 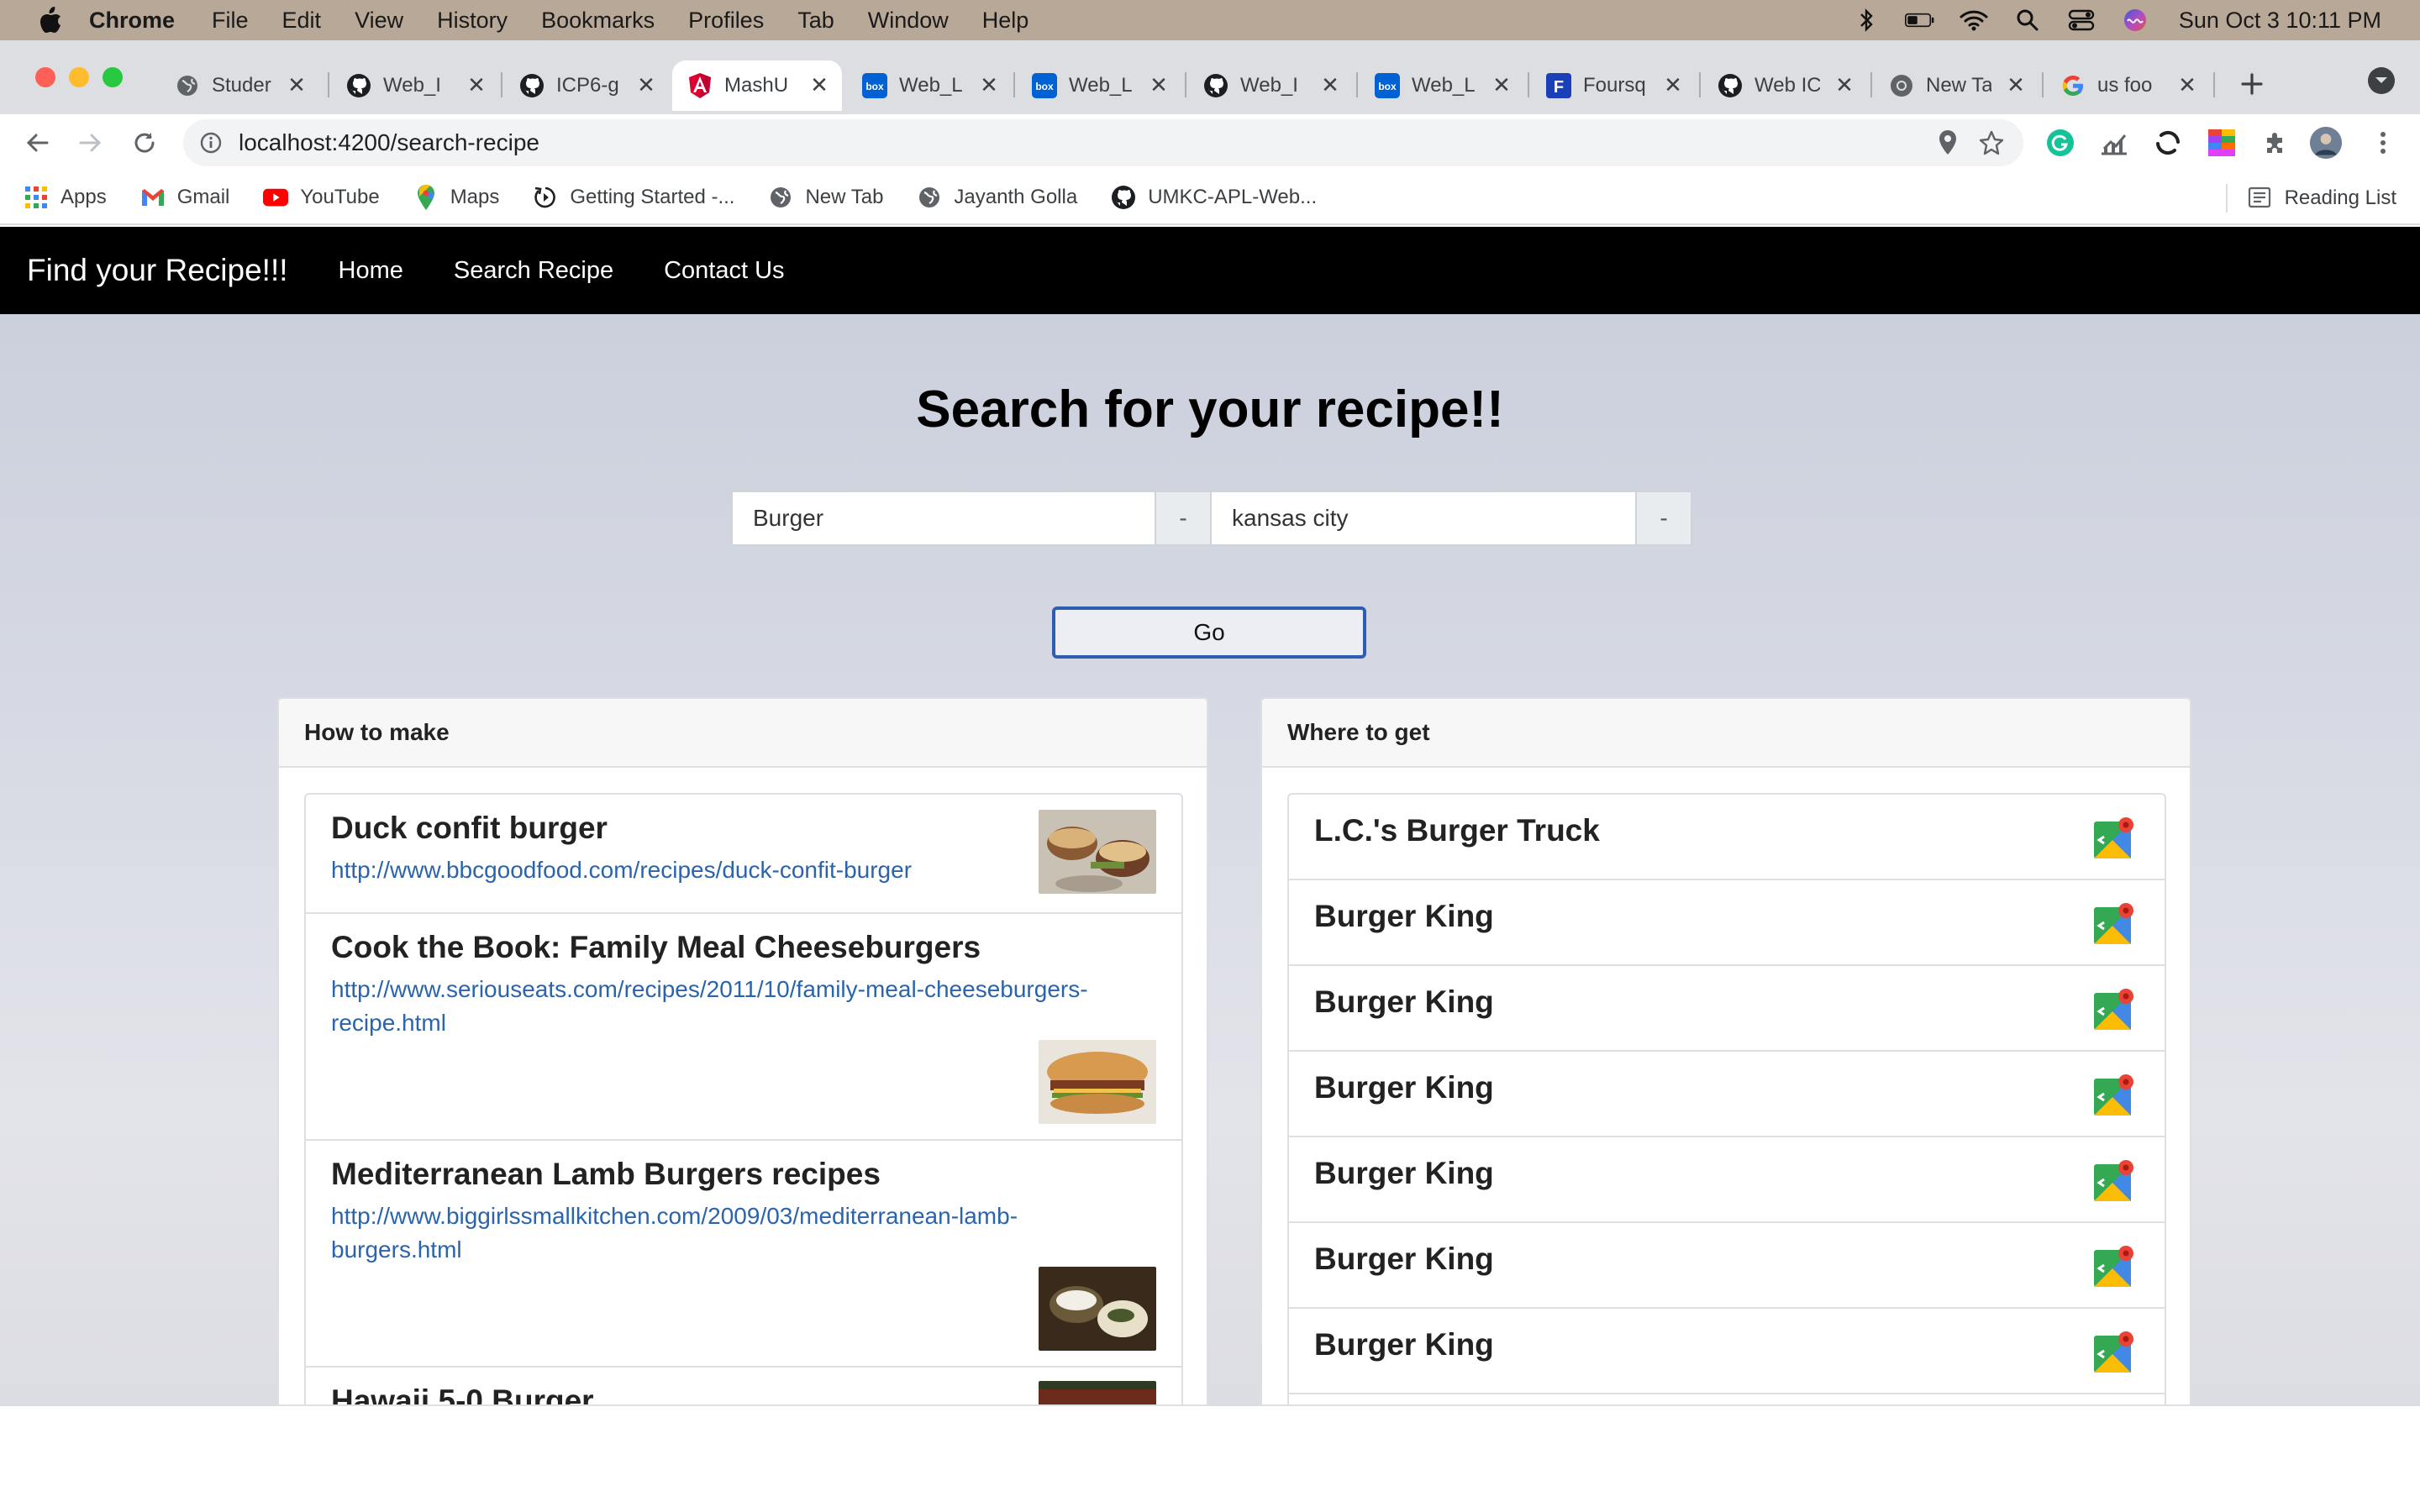 What do you see at coordinates (1974, 20) in the screenshot?
I see `wifi-icon` at bounding box center [1974, 20].